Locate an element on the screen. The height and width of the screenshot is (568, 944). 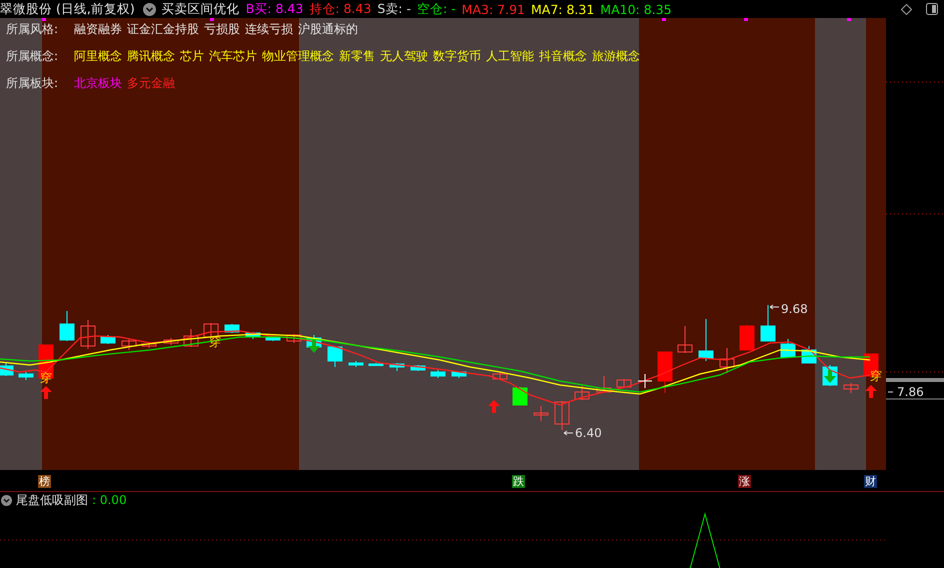
info-label: 所属概念: is located at coordinates (33, 56).